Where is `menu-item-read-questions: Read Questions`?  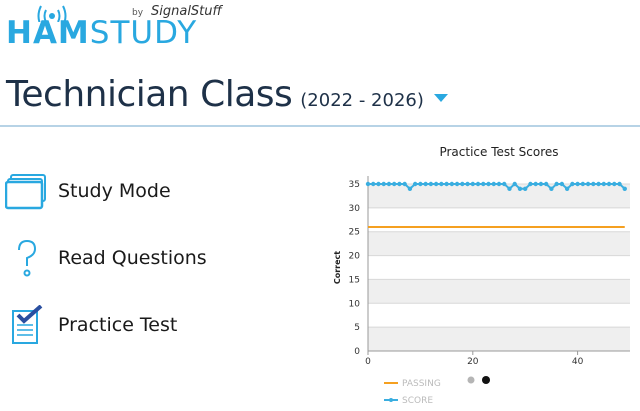 menu-item-read-questions: Read Questions is located at coordinates (144, 258).